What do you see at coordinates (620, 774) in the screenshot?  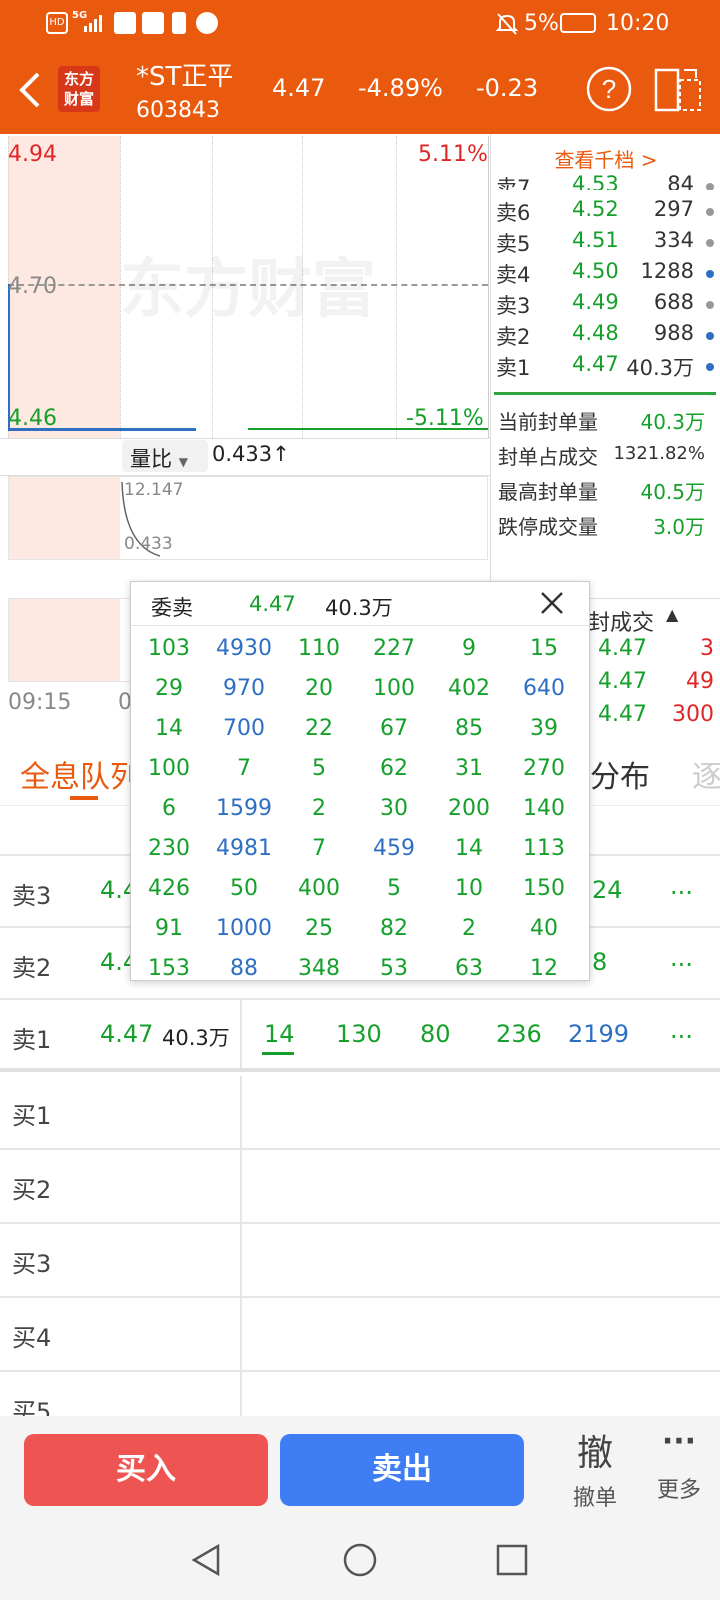 I see `tab-distribution: 分布` at bounding box center [620, 774].